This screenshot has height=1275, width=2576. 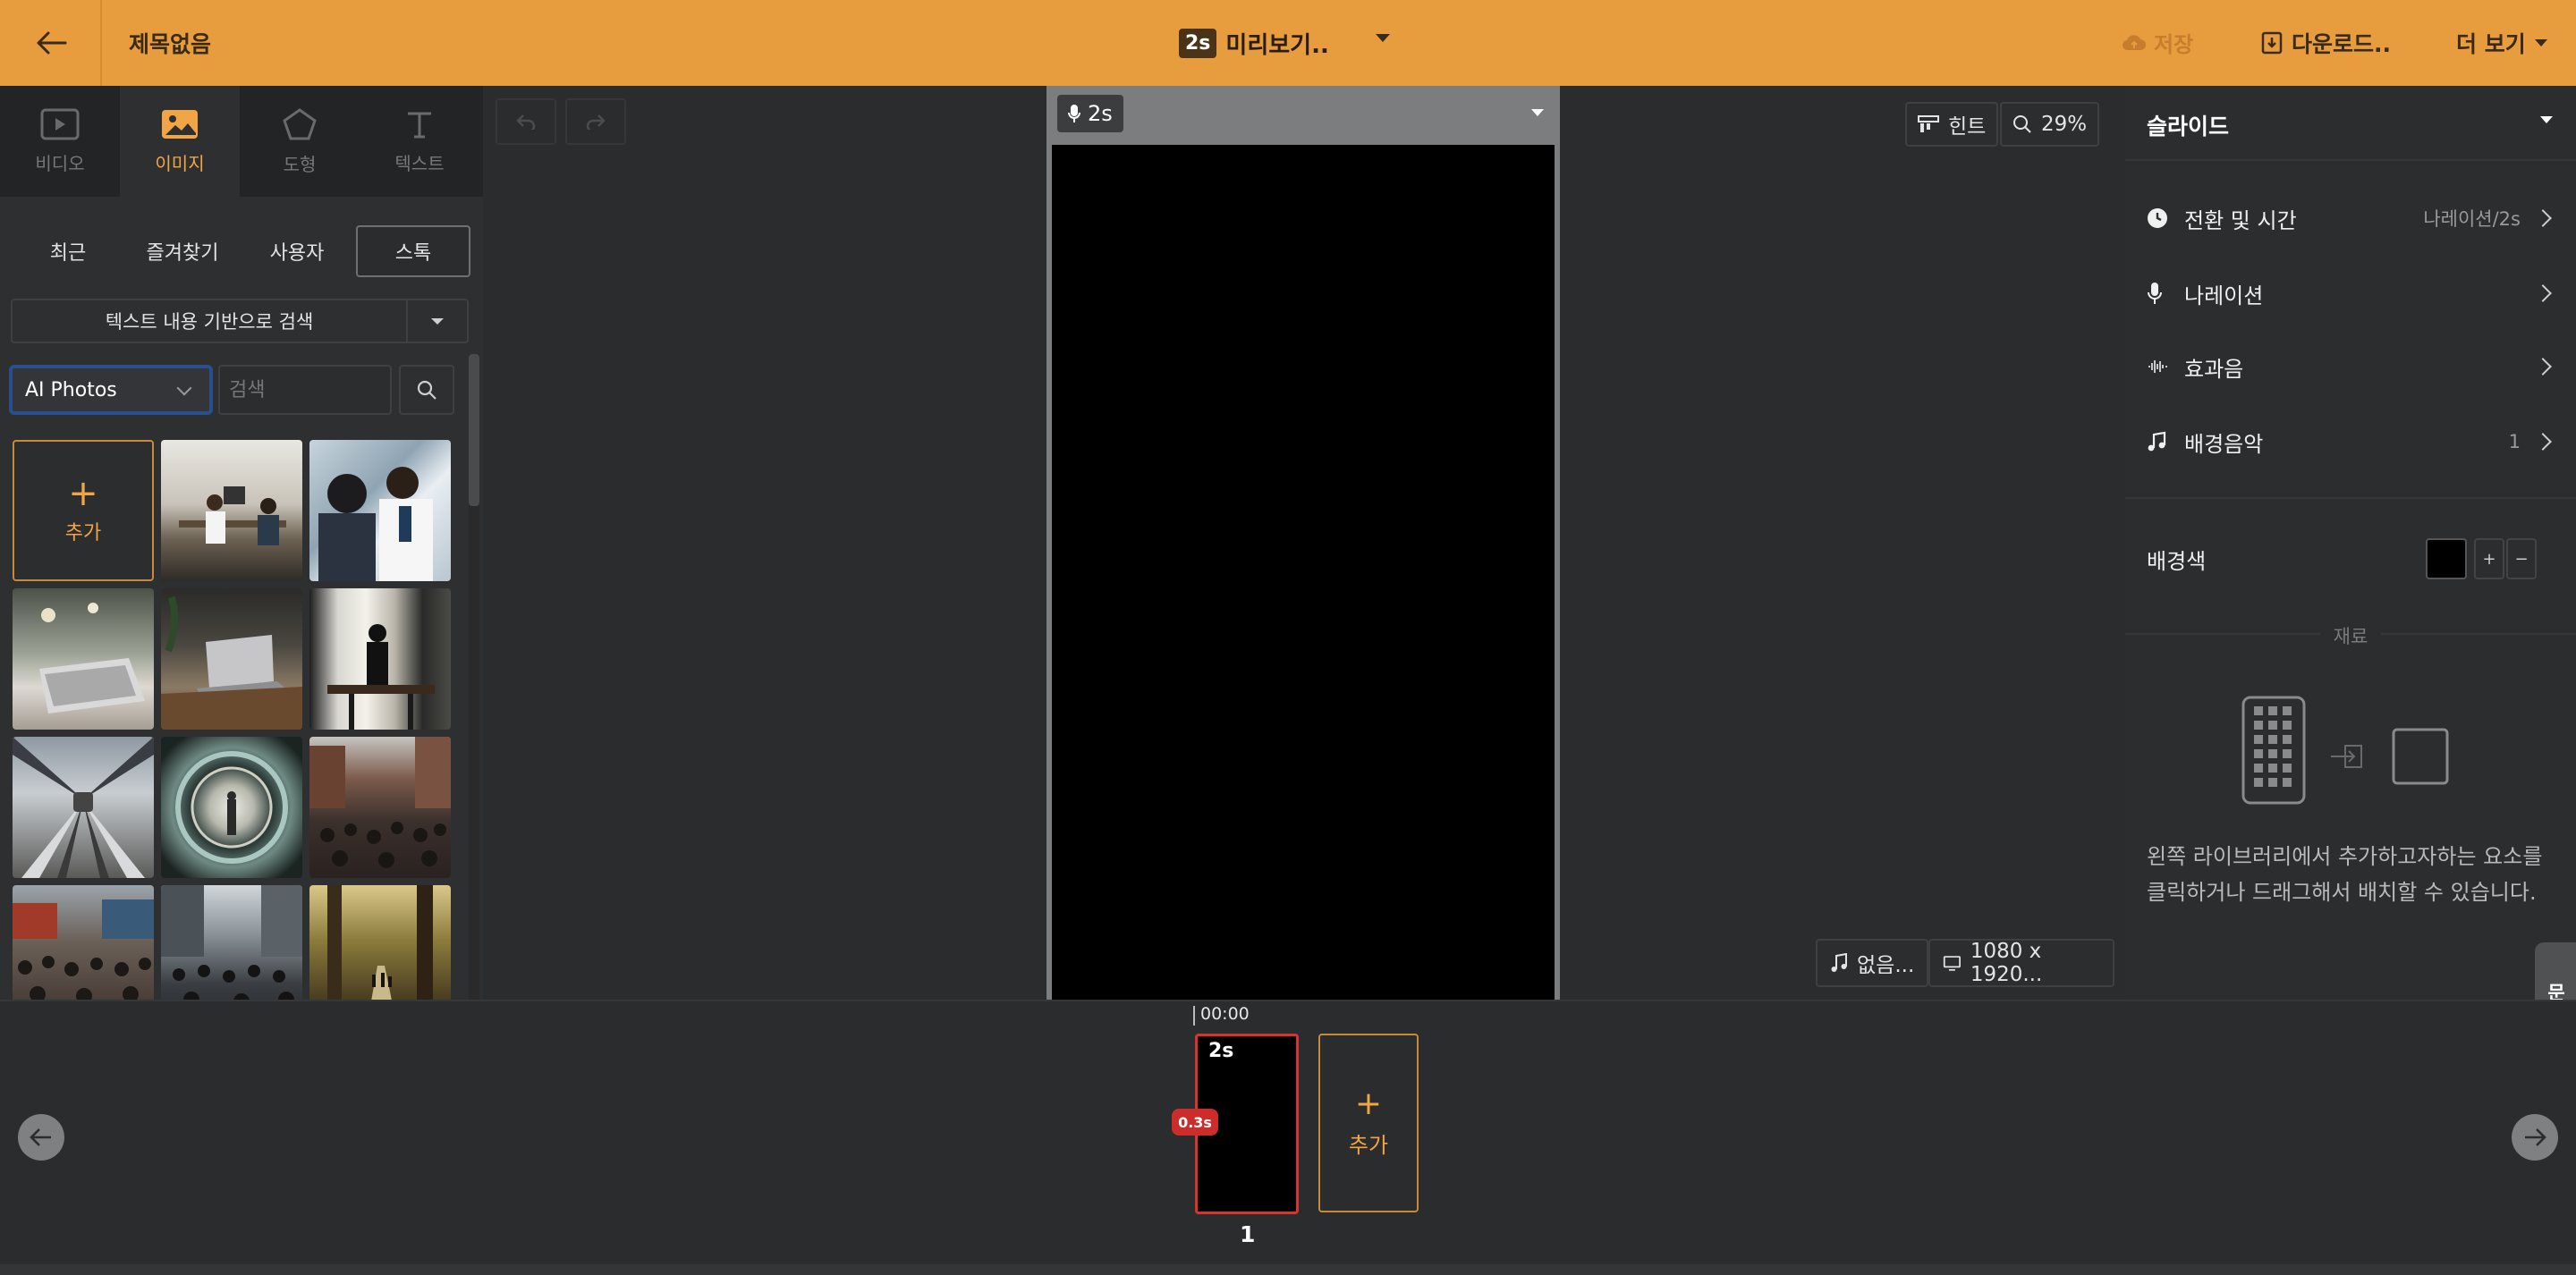 I want to click on subtab-user: 사용자, so click(x=297, y=251).